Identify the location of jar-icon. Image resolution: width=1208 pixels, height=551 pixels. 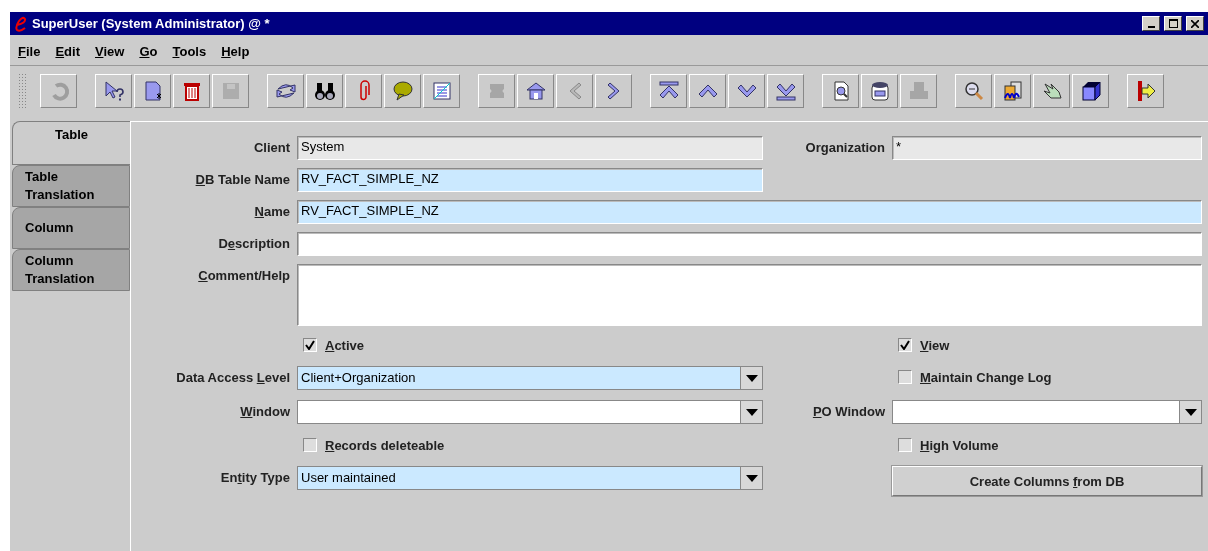
(879, 91).